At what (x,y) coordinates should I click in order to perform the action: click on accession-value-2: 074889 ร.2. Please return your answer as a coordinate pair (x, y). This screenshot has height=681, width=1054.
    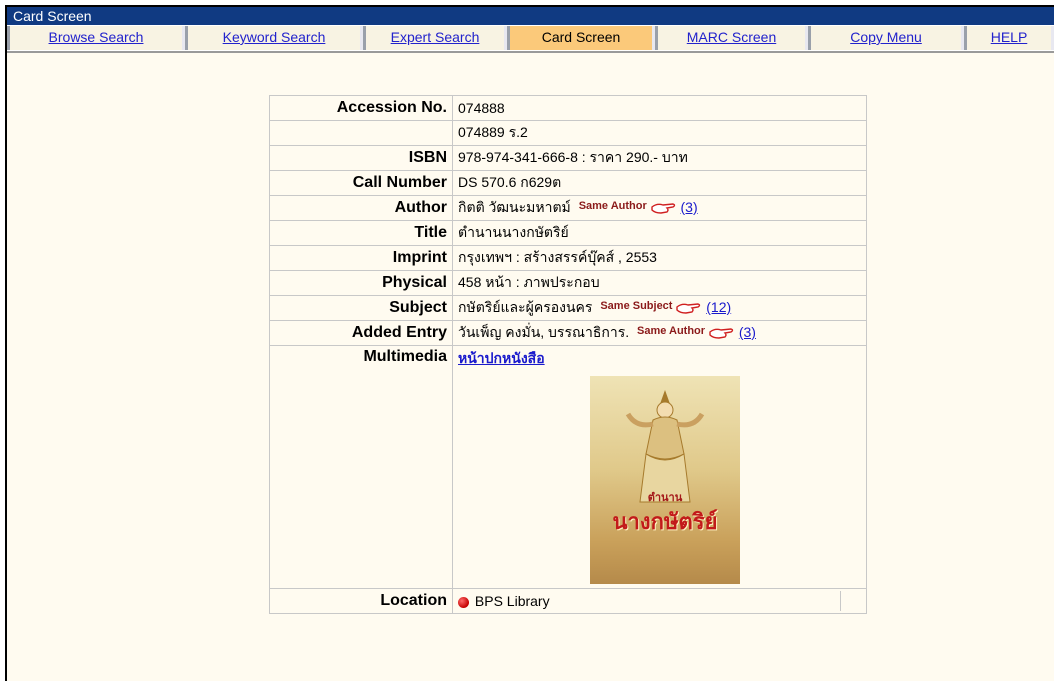
    Looking at the image, I should click on (659, 133).